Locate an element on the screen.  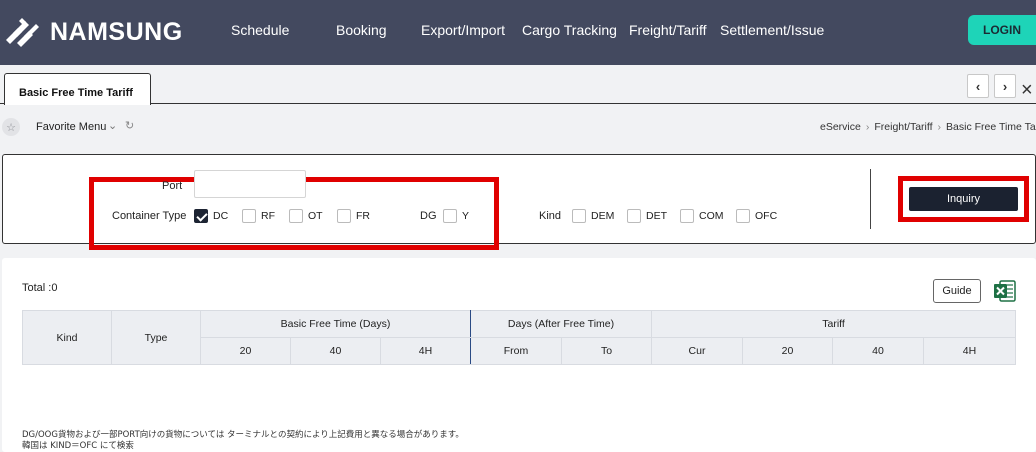
col-bft-20: 20 is located at coordinates (245, 351).